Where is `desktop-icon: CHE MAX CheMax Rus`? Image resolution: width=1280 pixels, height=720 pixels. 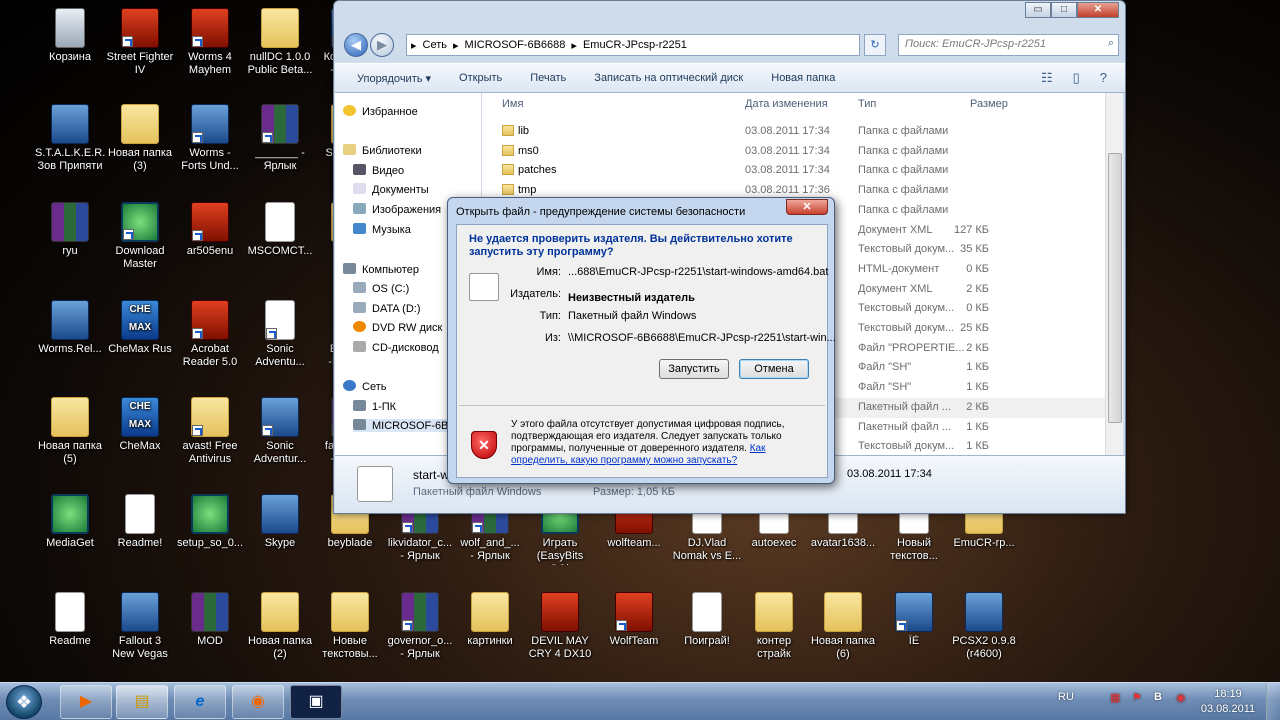 desktop-icon: CHE MAX CheMax Rus is located at coordinates (140, 328).